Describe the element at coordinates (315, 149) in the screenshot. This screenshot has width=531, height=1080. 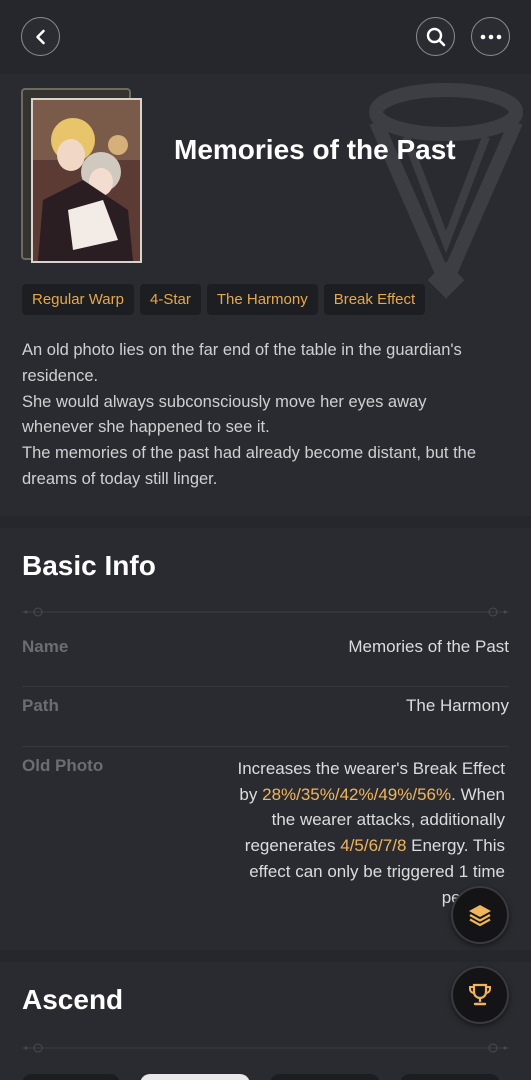
I see `light-cone-title: Memories of the Past` at that location.